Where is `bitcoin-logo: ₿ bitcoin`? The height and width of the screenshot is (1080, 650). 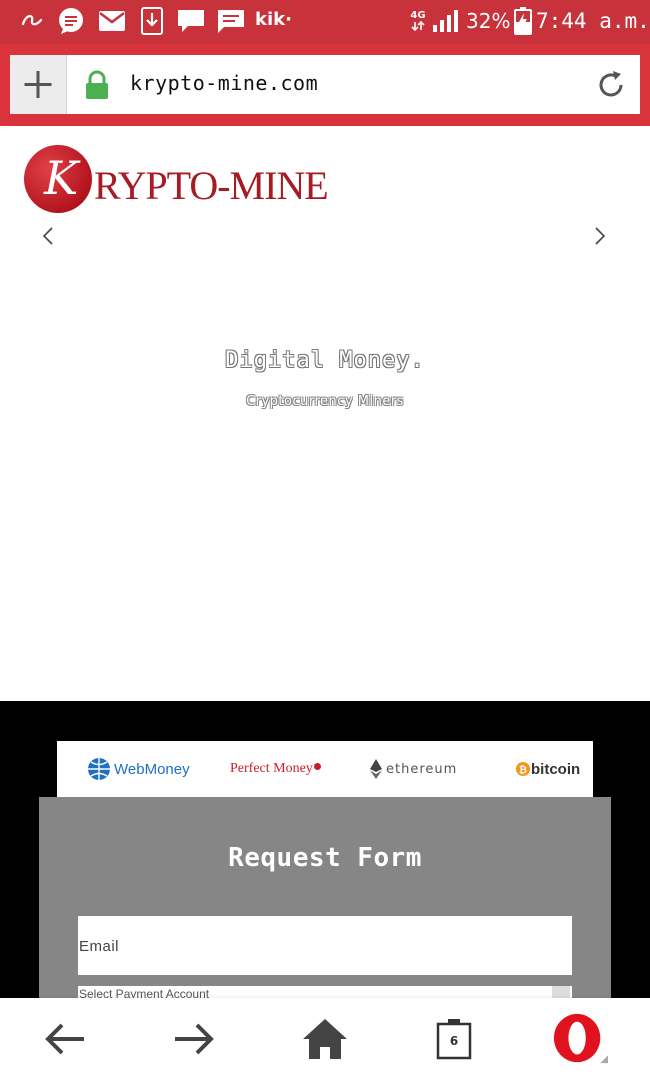
bitcoin-logo: ₿ bitcoin is located at coordinates (548, 769).